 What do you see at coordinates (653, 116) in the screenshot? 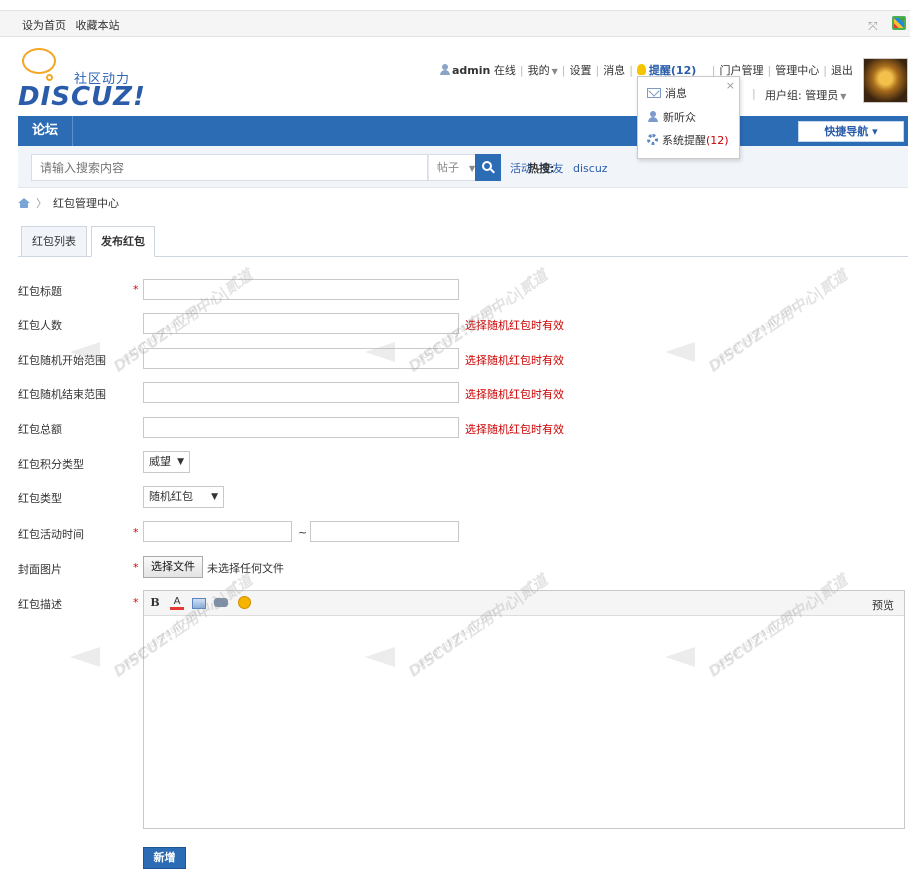
I see `person-icon` at bounding box center [653, 116].